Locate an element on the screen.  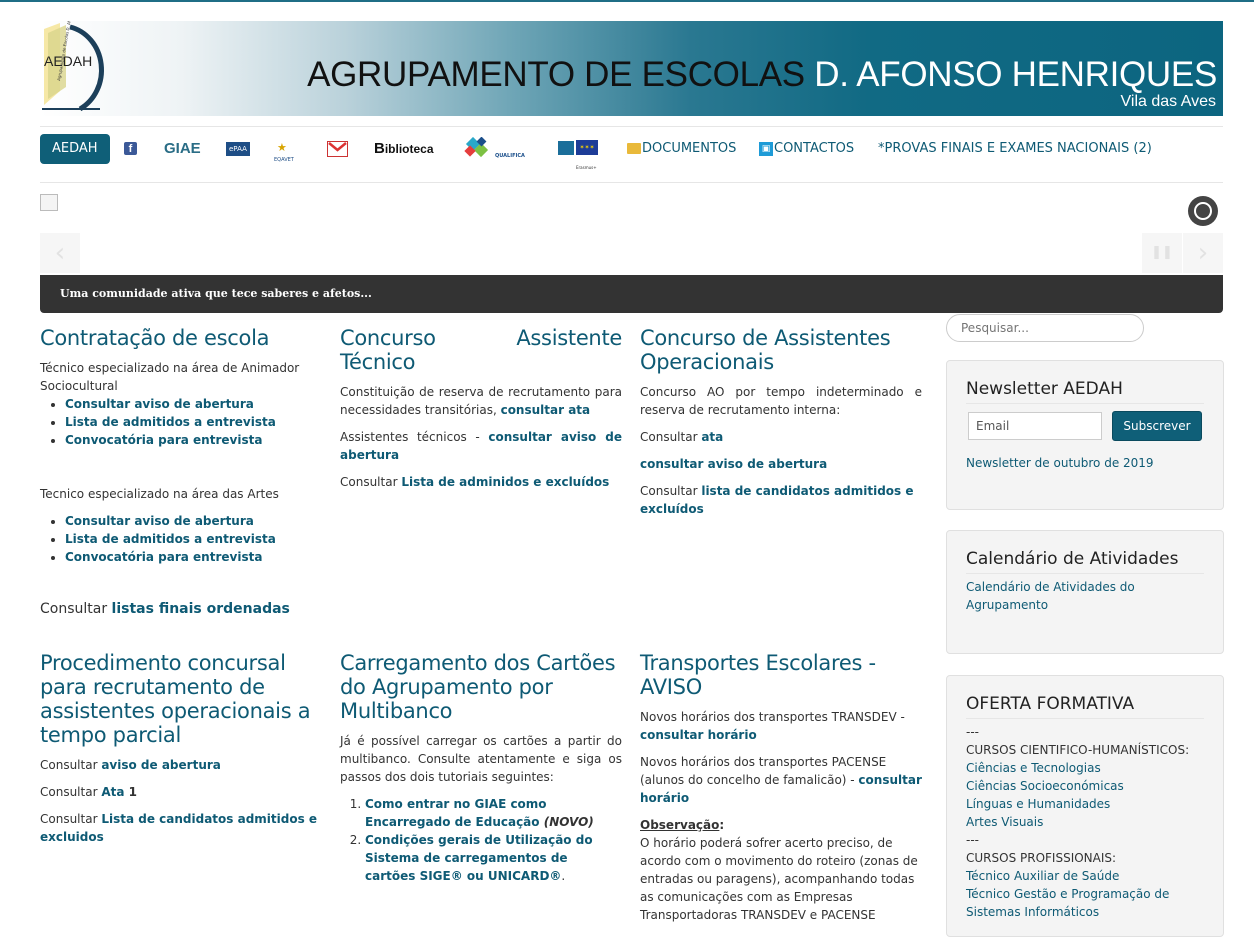
slider-pause-button: ❚❚ is located at coordinates (1162, 253).